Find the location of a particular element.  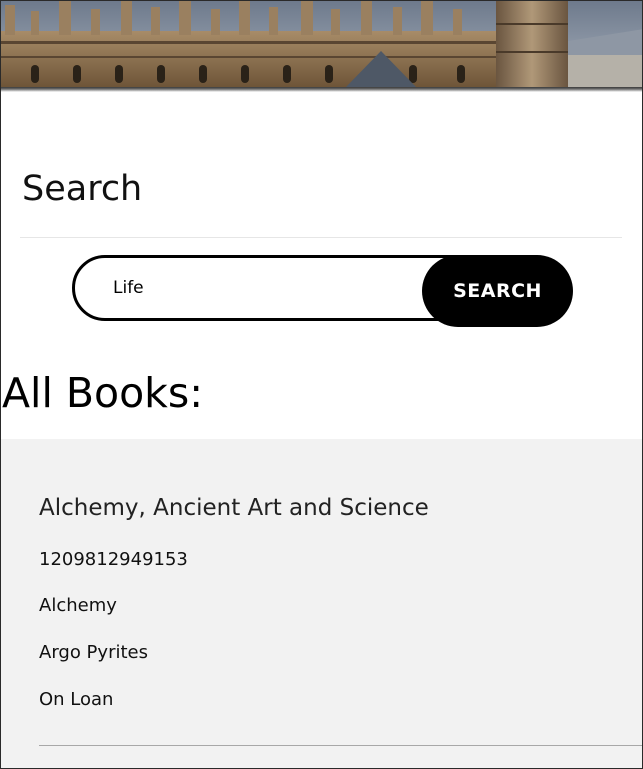

book-title: Alchemy, Ancient Art and Science is located at coordinates (234, 508).